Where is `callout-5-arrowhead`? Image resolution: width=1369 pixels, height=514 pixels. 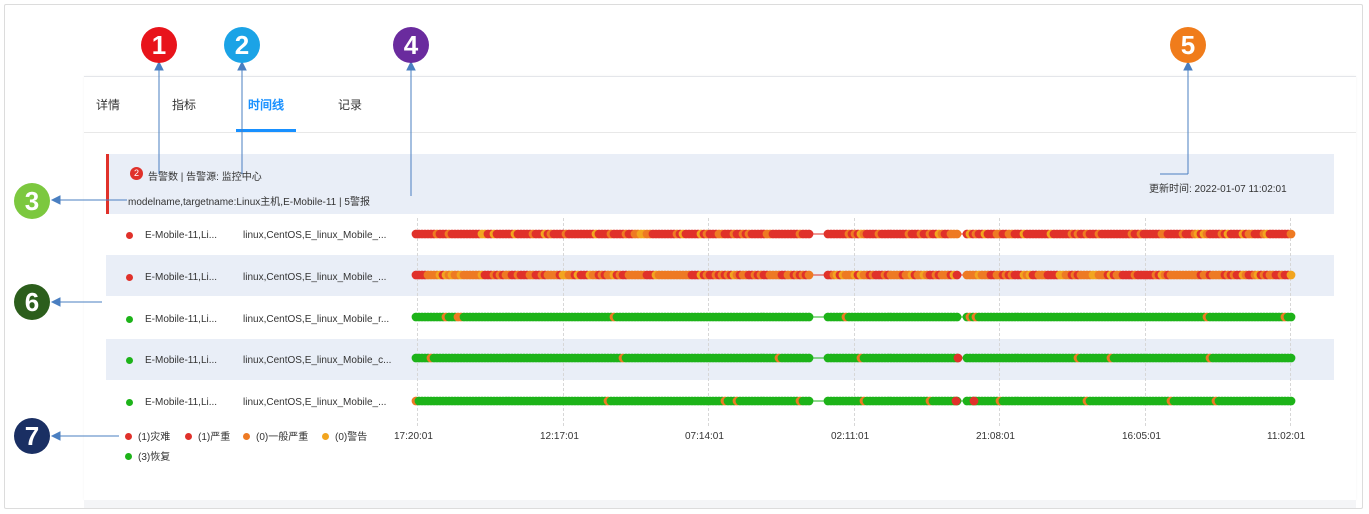
callout-5-arrowhead is located at coordinates (1188, 65).